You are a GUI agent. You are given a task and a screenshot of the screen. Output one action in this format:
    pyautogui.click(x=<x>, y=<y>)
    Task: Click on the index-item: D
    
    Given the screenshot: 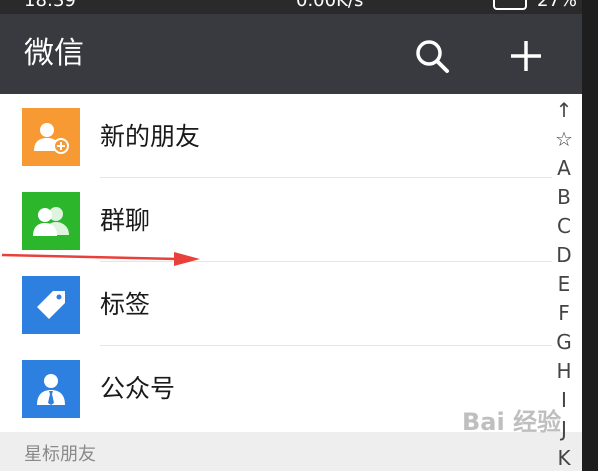 What is the action you would take?
    pyautogui.click(x=563, y=255)
    